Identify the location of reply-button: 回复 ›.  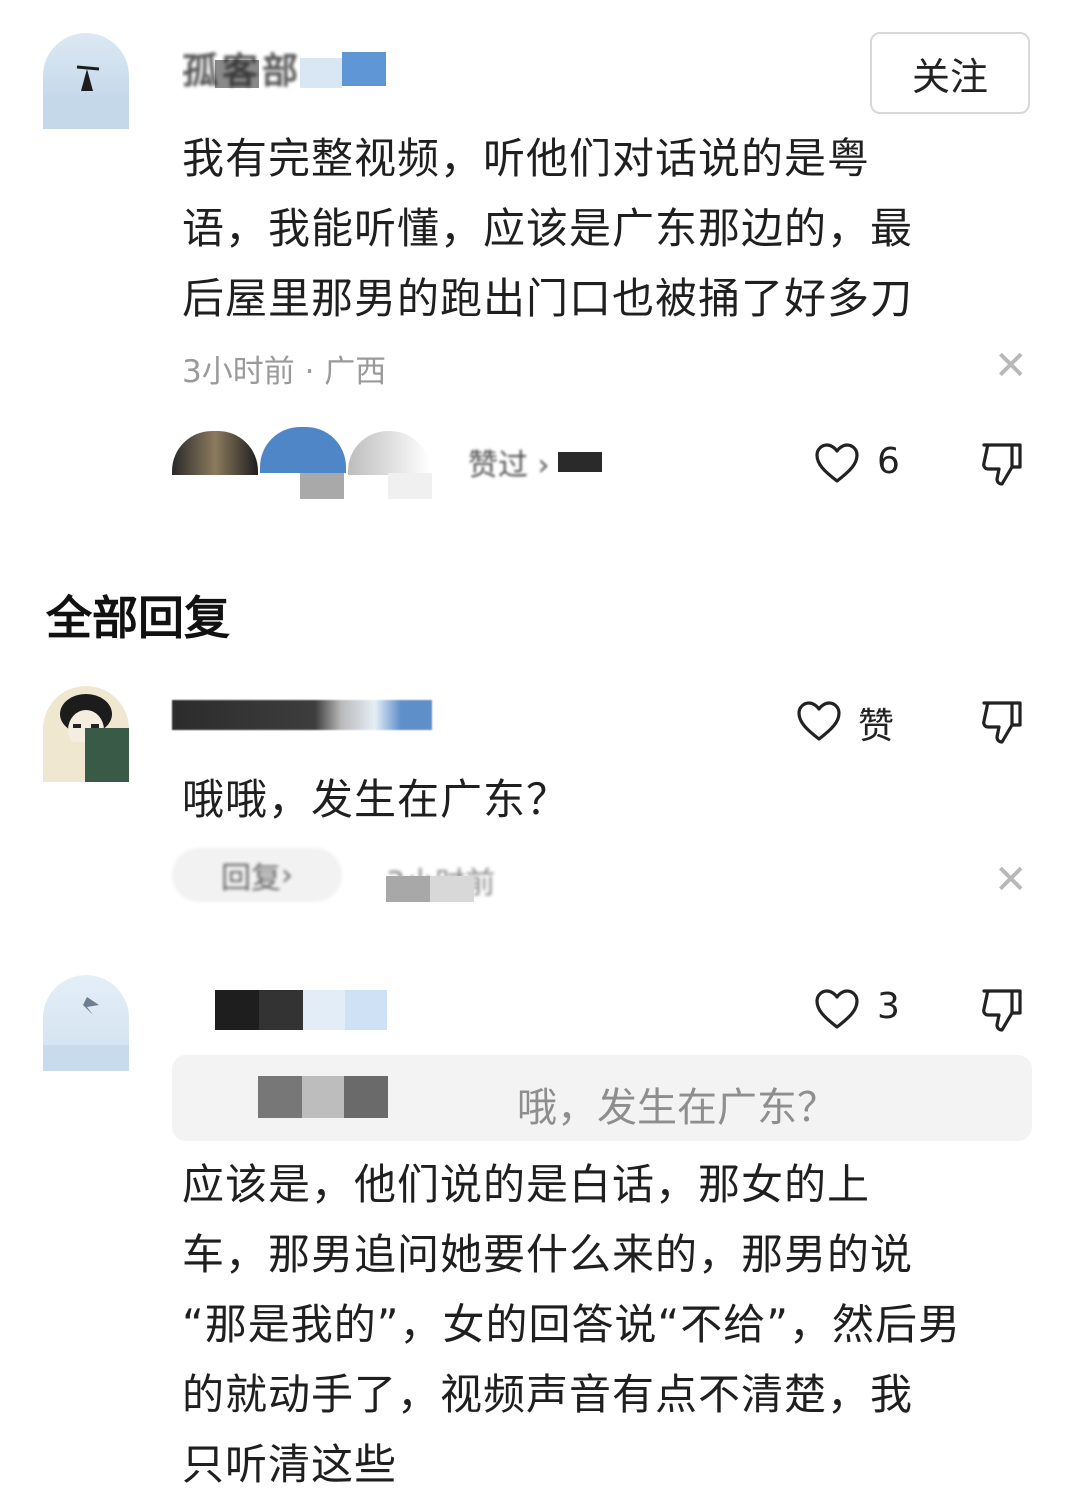
(257, 875).